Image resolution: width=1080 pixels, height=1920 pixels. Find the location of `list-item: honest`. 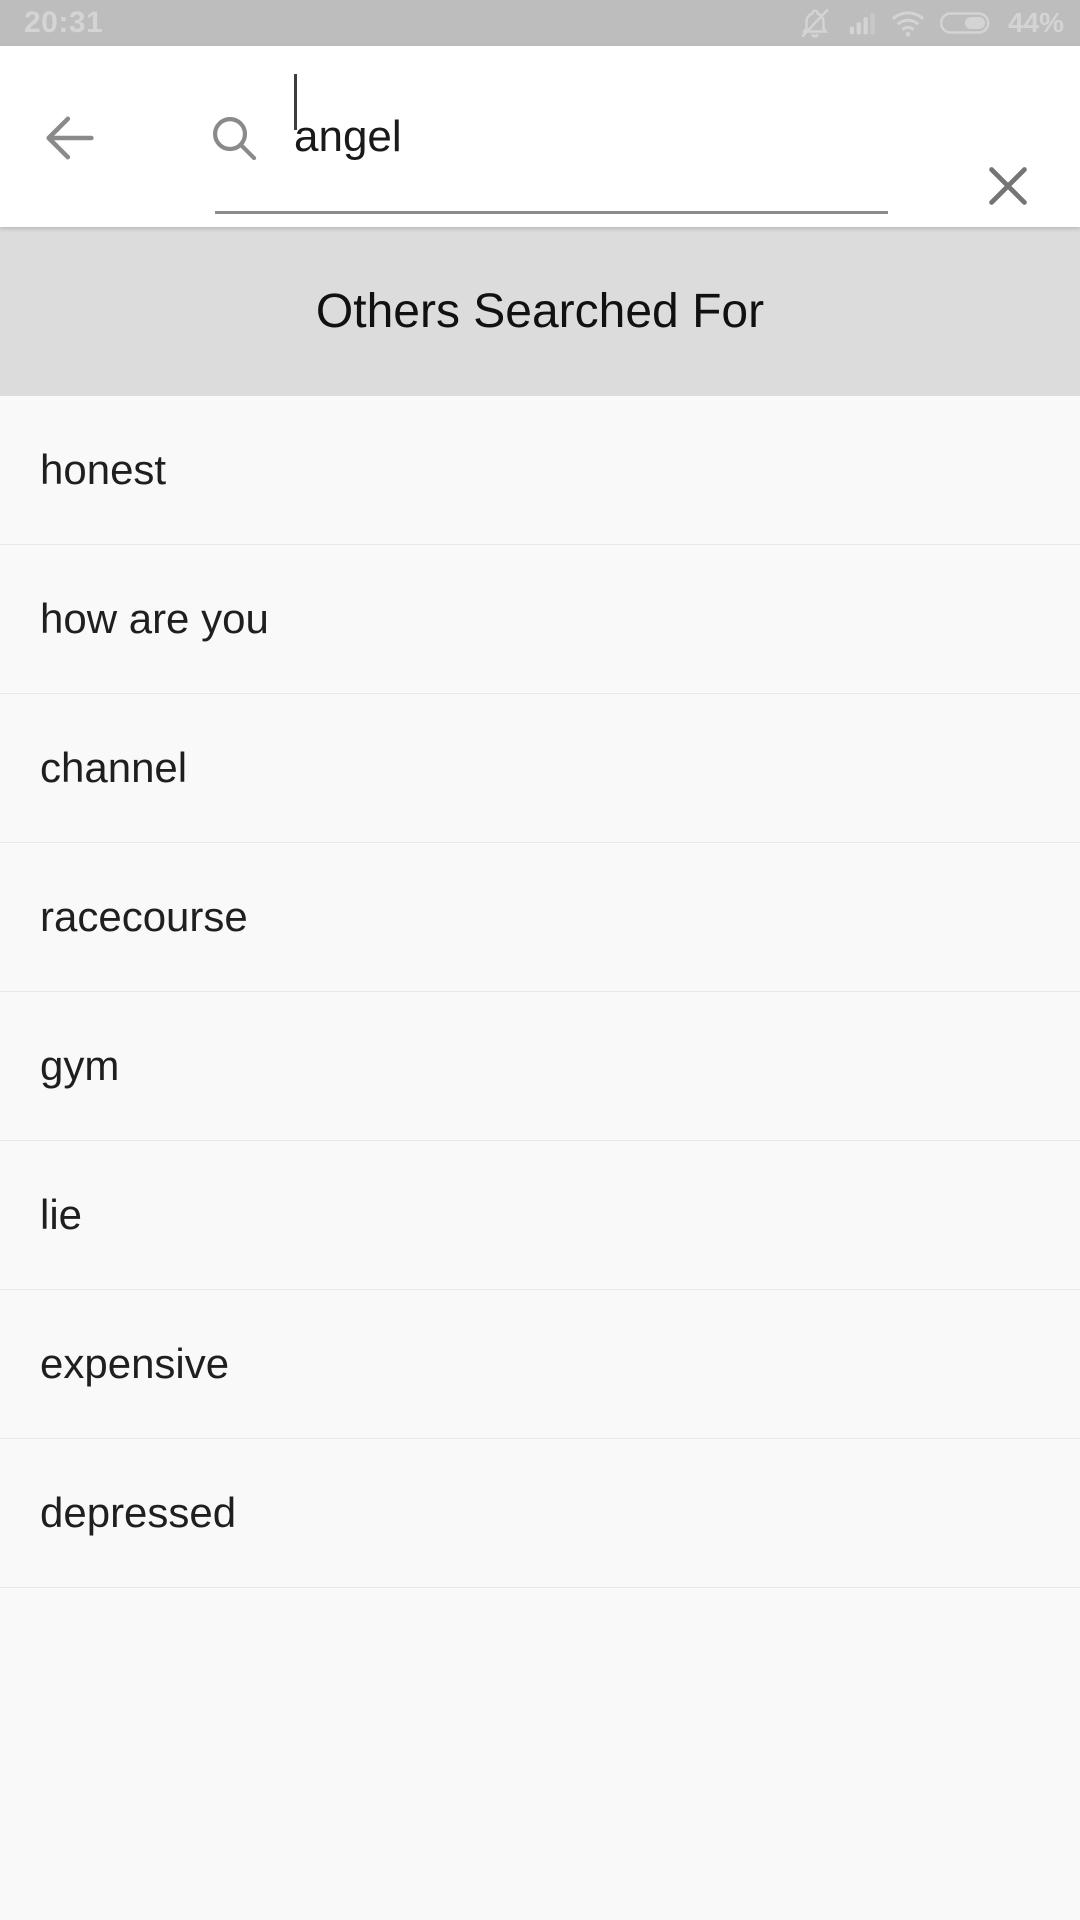

list-item: honest is located at coordinates (540, 470).